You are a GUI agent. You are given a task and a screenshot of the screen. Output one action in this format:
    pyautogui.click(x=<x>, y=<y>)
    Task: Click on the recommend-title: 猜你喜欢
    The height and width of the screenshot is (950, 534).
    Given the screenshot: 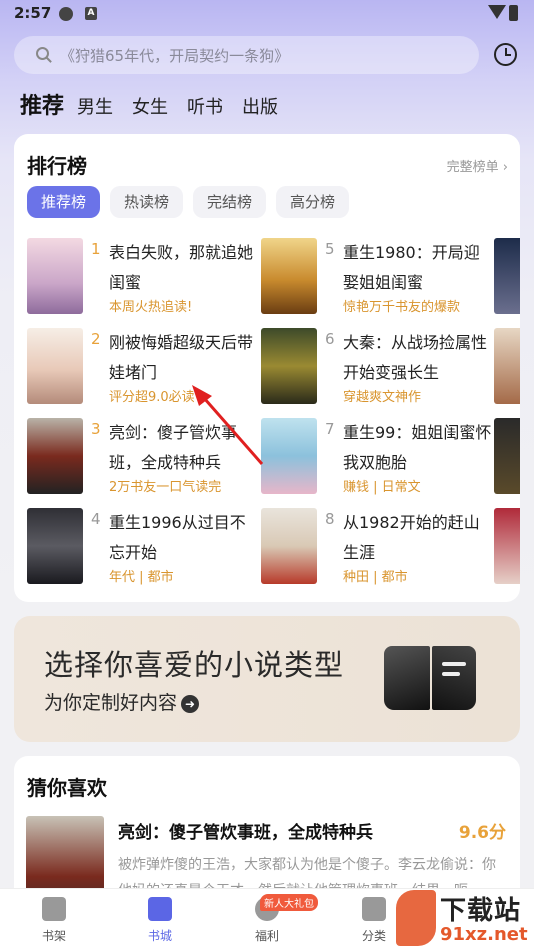 What is the action you would take?
    pyautogui.click(x=67, y=788)
    